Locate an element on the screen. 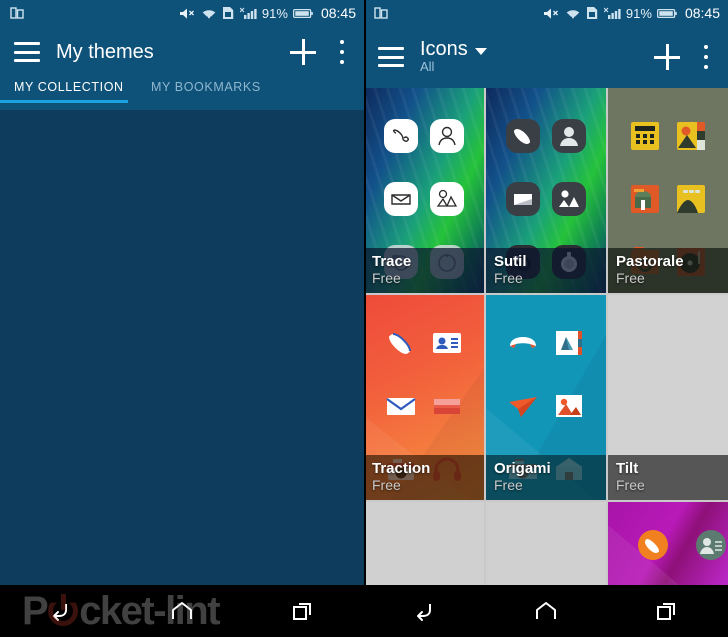 Image resolution: width=728 pixels, height=637 pixels. action-bar: My themes is located at coordinates (182, 52).